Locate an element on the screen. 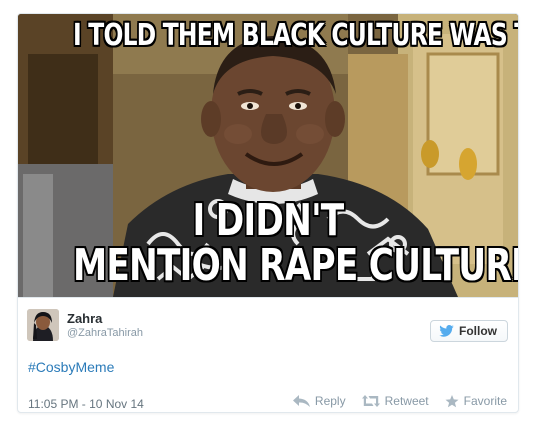  follow-button: Follow is located at coordinates (469, 331).